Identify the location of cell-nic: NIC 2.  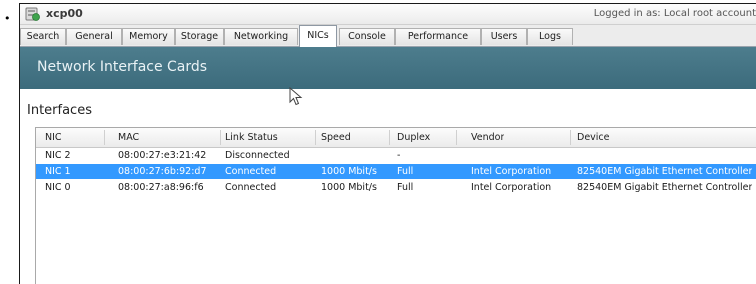
(58, 155).